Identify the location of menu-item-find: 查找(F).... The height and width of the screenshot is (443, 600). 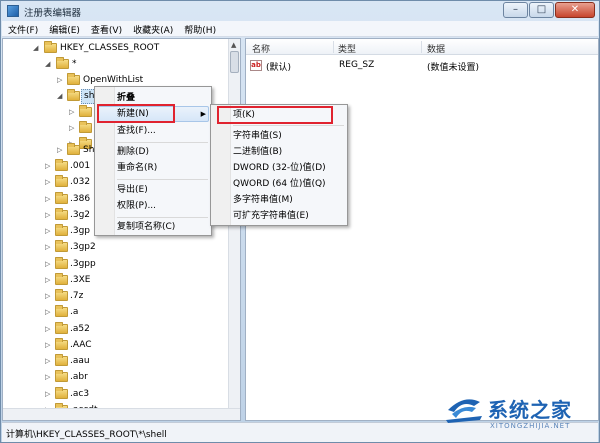
(136, 131).